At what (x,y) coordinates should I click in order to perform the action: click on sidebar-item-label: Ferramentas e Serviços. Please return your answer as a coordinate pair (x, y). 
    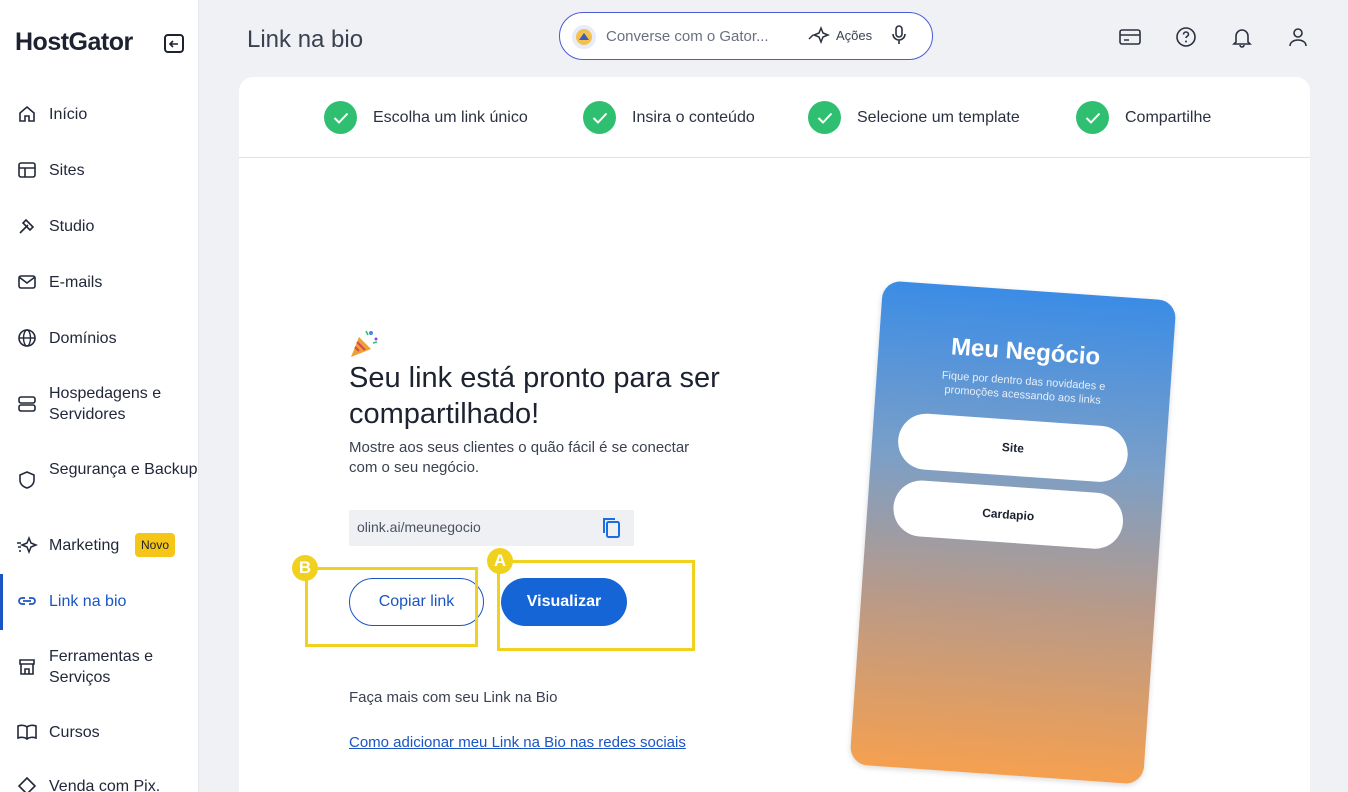
    Looking at the image, I should click on (101, 667).